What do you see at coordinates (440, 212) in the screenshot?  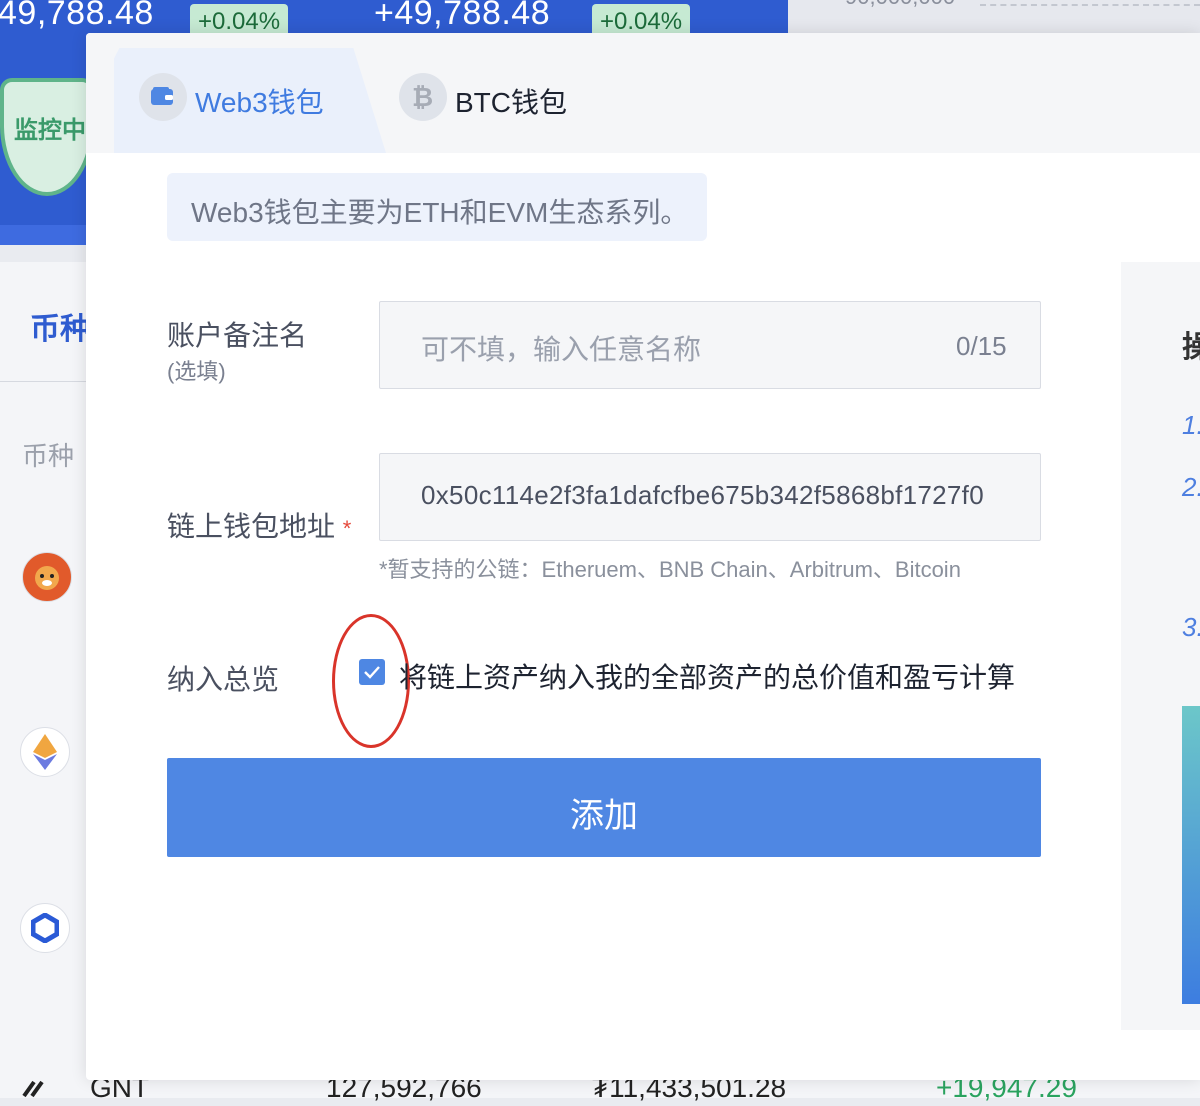 I see `info-notice-text: Web3钱包主要为ETH和EVM生态系列。` at bounding box center [440, 212].